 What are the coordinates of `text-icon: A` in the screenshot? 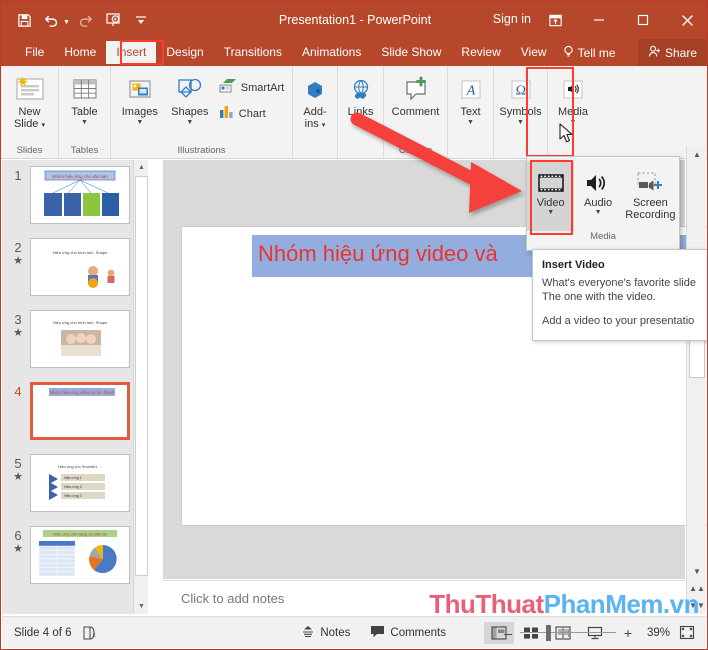 It's located at (471, 88).